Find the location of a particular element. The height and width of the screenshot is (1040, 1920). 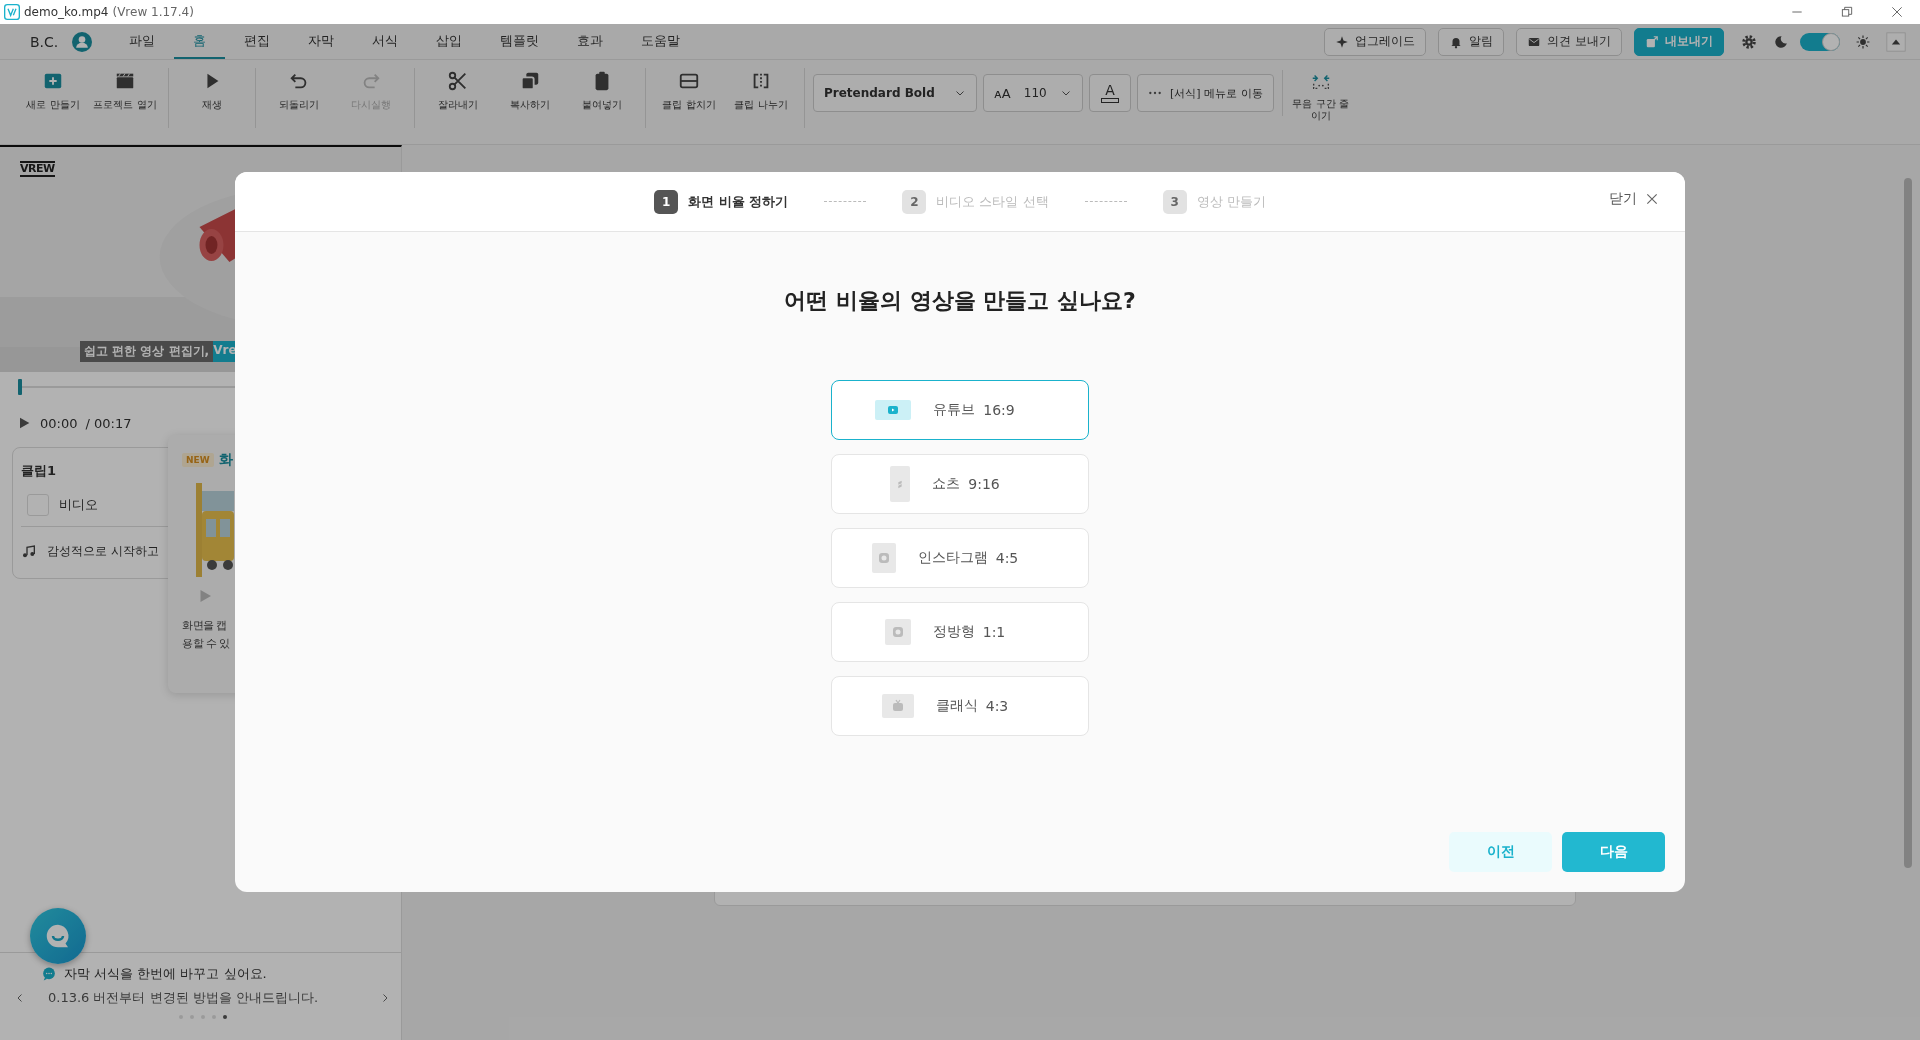

format-menu-button: [서식] 메뉴로 이동 is located at coordinates (1205, 93).